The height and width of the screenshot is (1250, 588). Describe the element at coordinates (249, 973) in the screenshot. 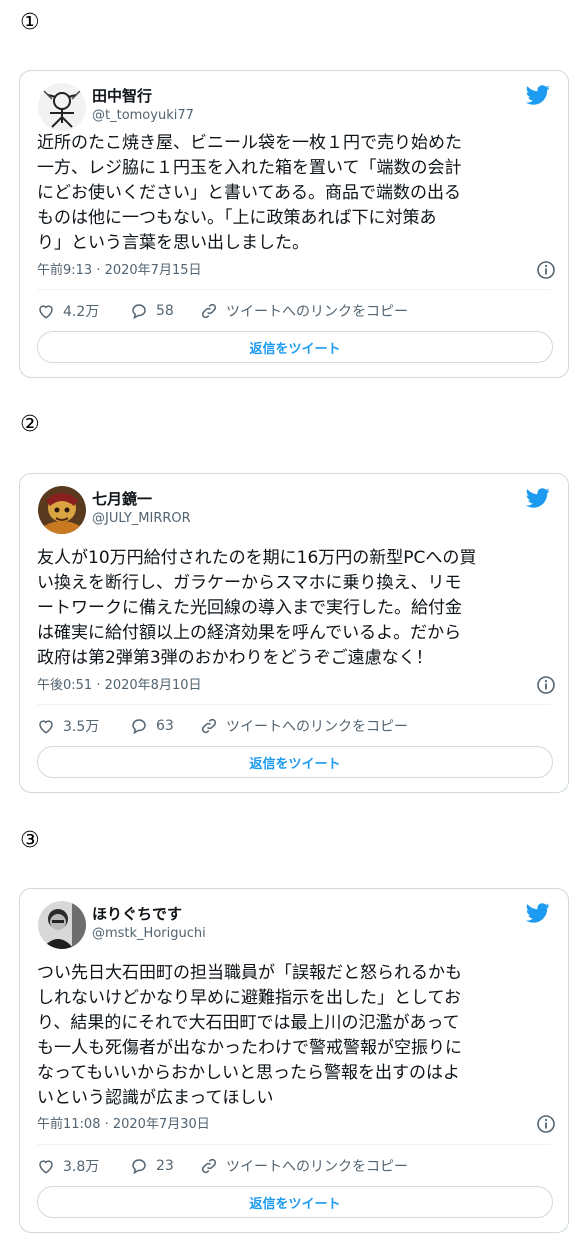

I see `tweet-text-line: つい先日大石田町の担当職員が「誤報だと怒られるかも` at that location.